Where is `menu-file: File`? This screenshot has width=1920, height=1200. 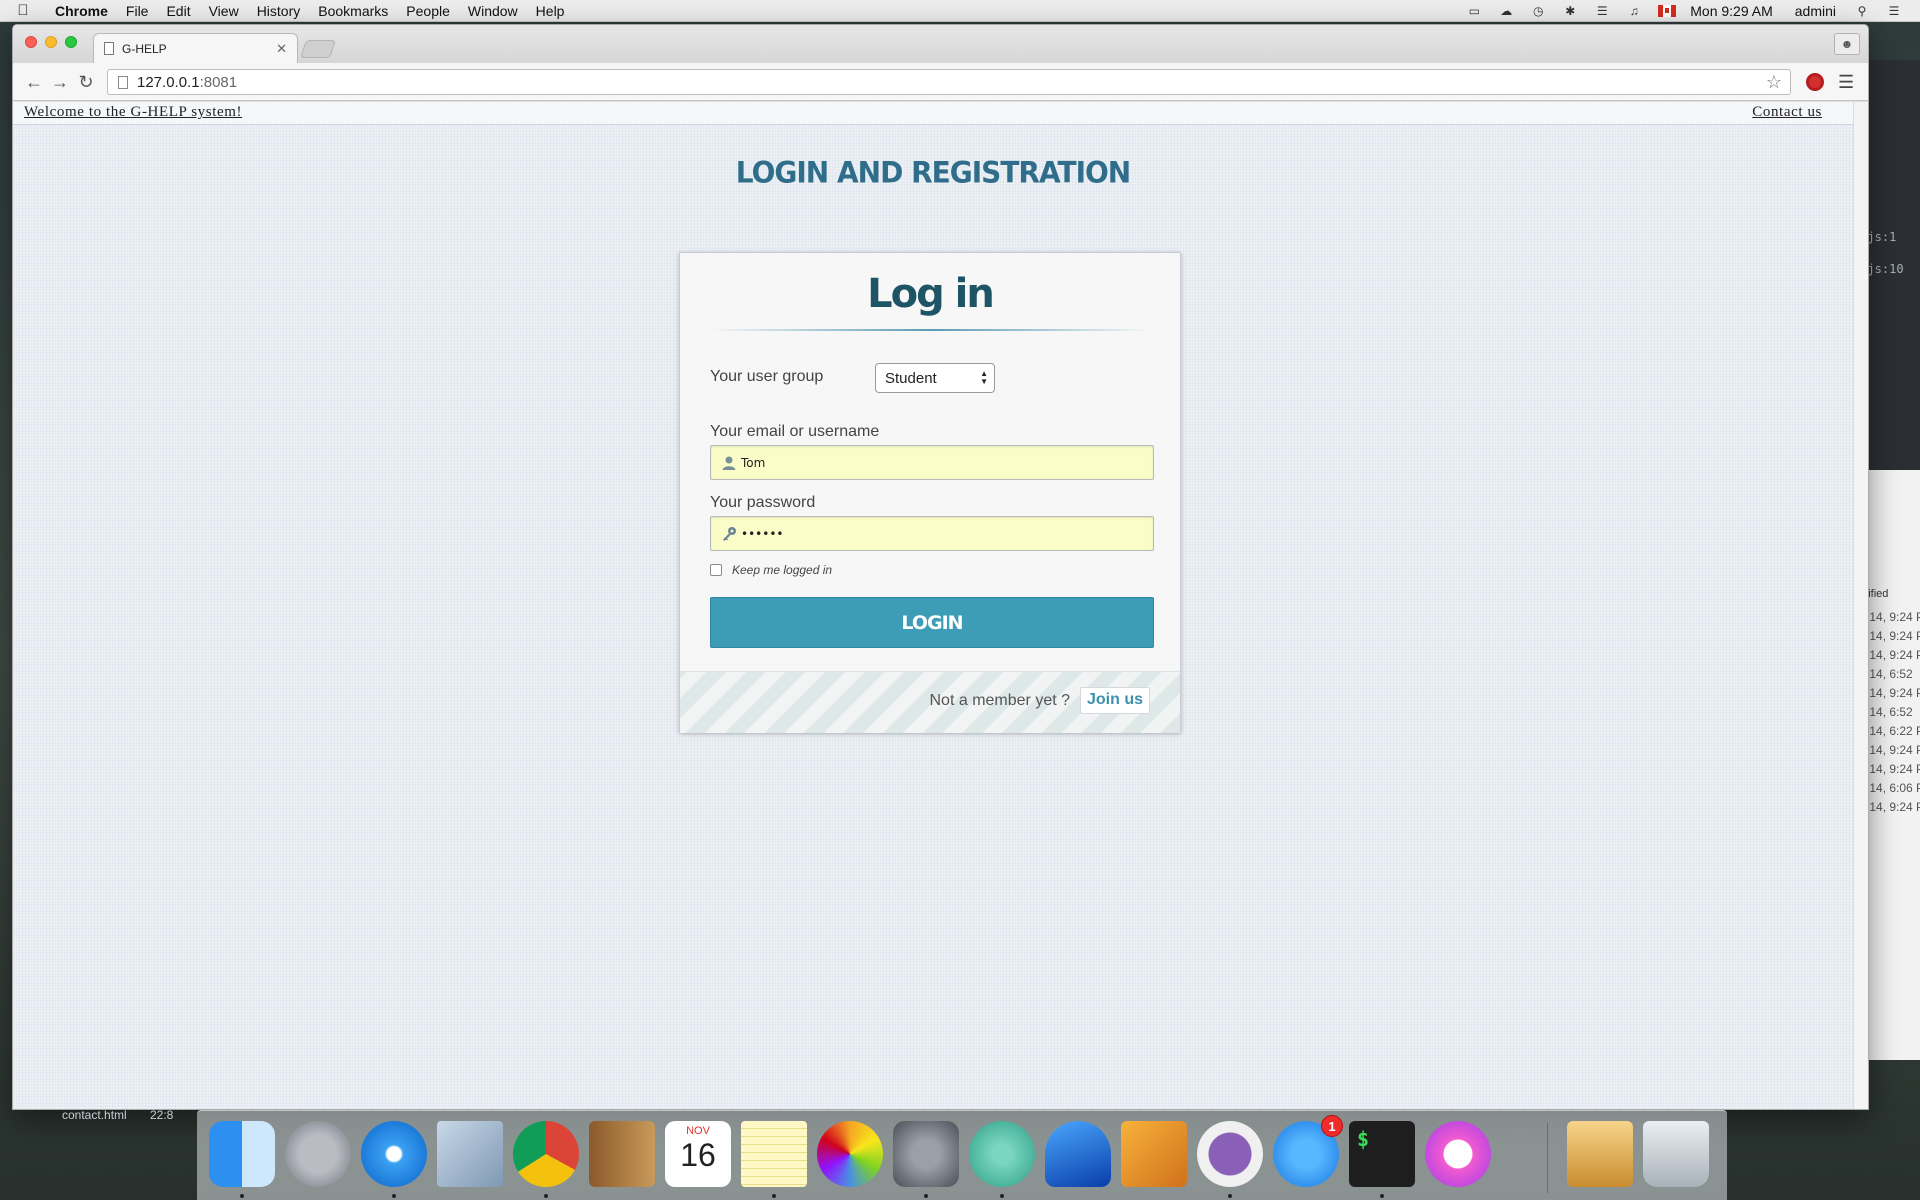 menu-file: File is located at coordinates (137, 11).